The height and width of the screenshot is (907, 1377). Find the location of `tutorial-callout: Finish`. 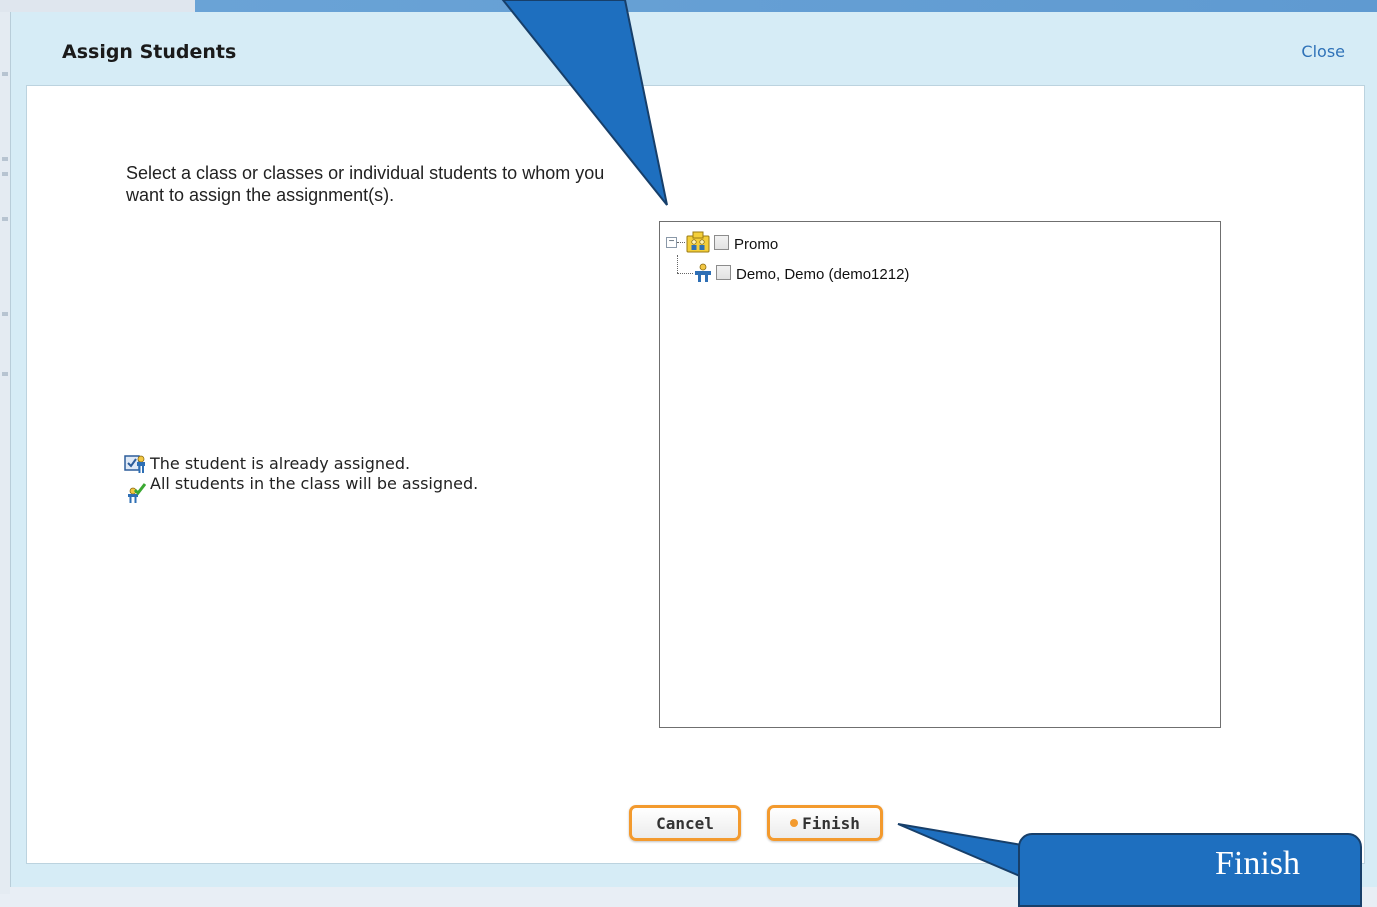

tutorial-callout: Finish is located at coordinates (1190, 870).